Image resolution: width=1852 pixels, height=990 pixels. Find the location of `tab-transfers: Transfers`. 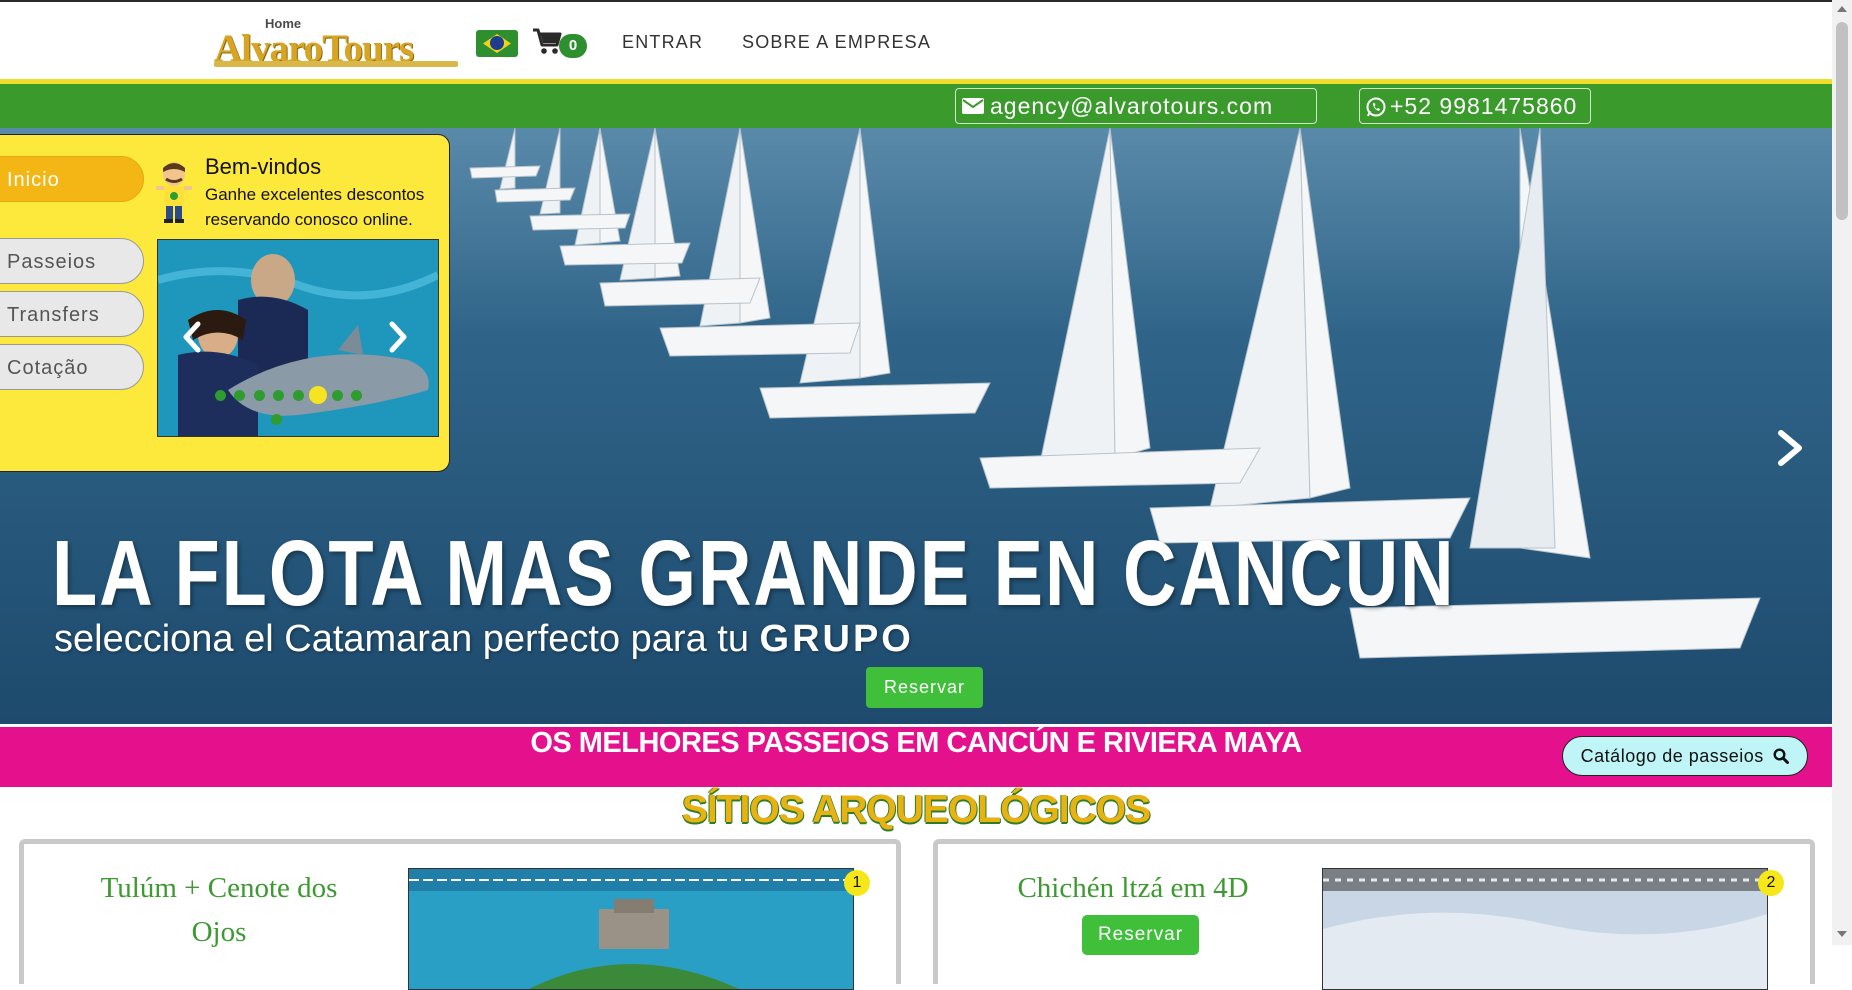

tab-transfers: Transfers is located at coordinates (72, 314).